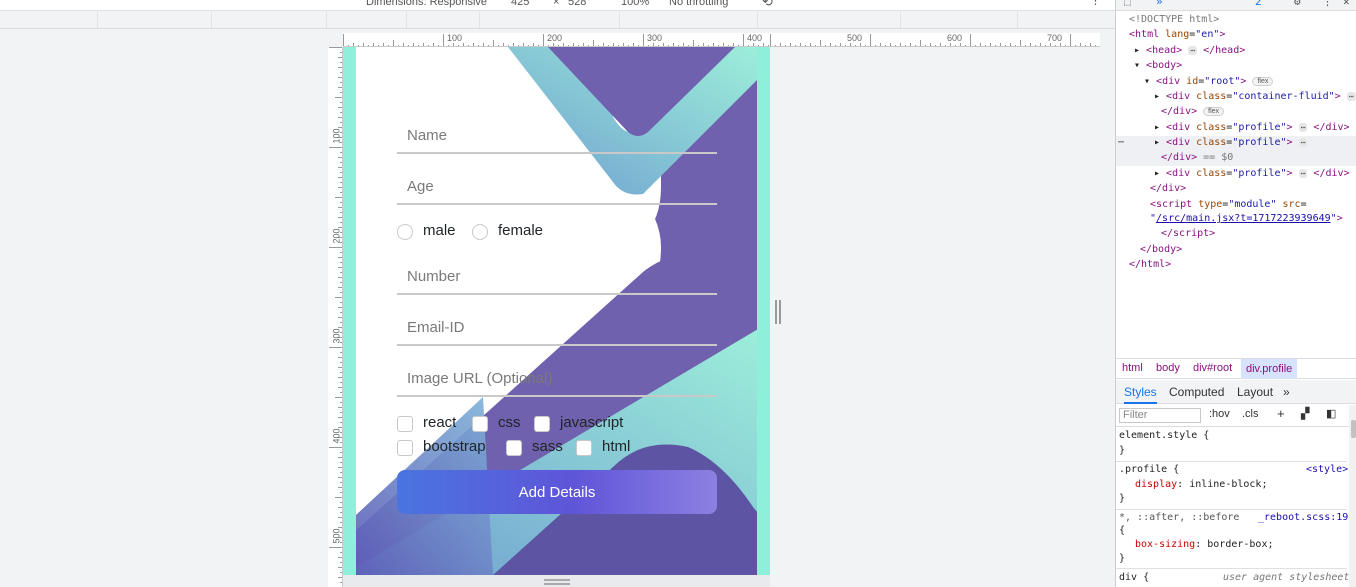 The width and height of the screenshot is (1356, 587). What do you see at coordinates (426, 4) in the screenshot?
I see `dimensions-dropdown: Dimensions: Responsive` at bounding box center [426, 4].